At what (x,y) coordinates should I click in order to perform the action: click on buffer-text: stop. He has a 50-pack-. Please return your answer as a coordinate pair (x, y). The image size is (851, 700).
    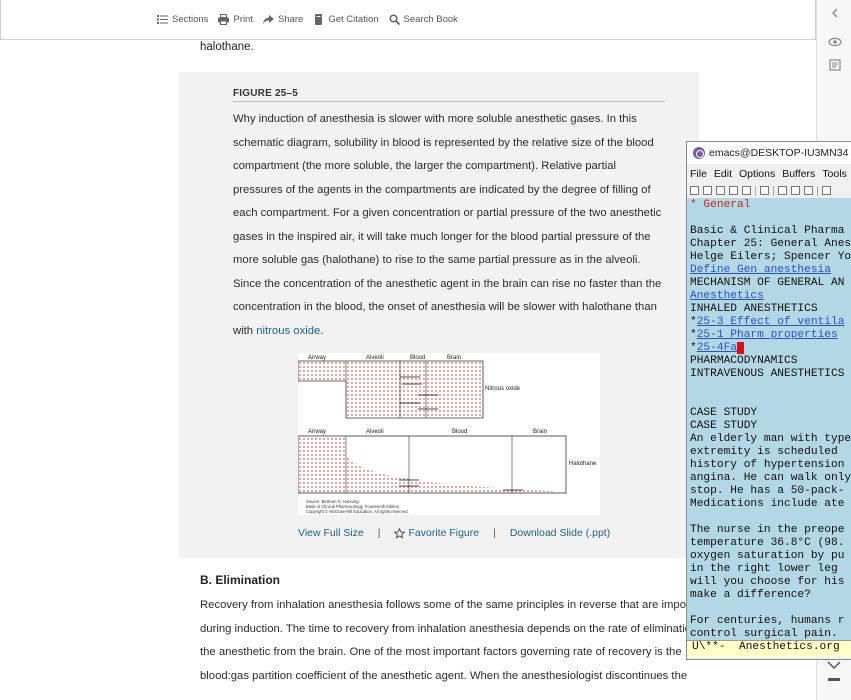
    Looking at the image, I should click on (767, 491).